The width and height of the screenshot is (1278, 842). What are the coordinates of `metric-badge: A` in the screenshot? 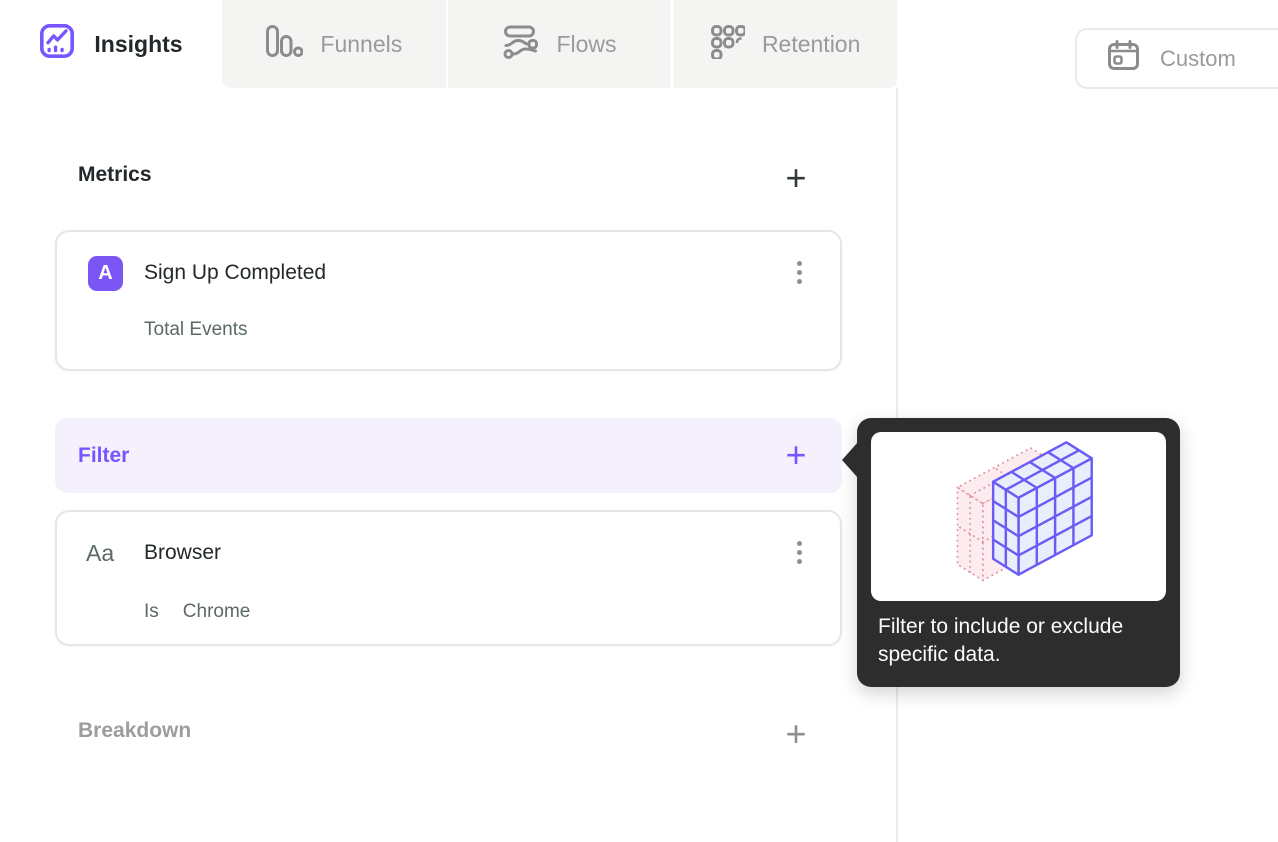 It's located at (105, 273).